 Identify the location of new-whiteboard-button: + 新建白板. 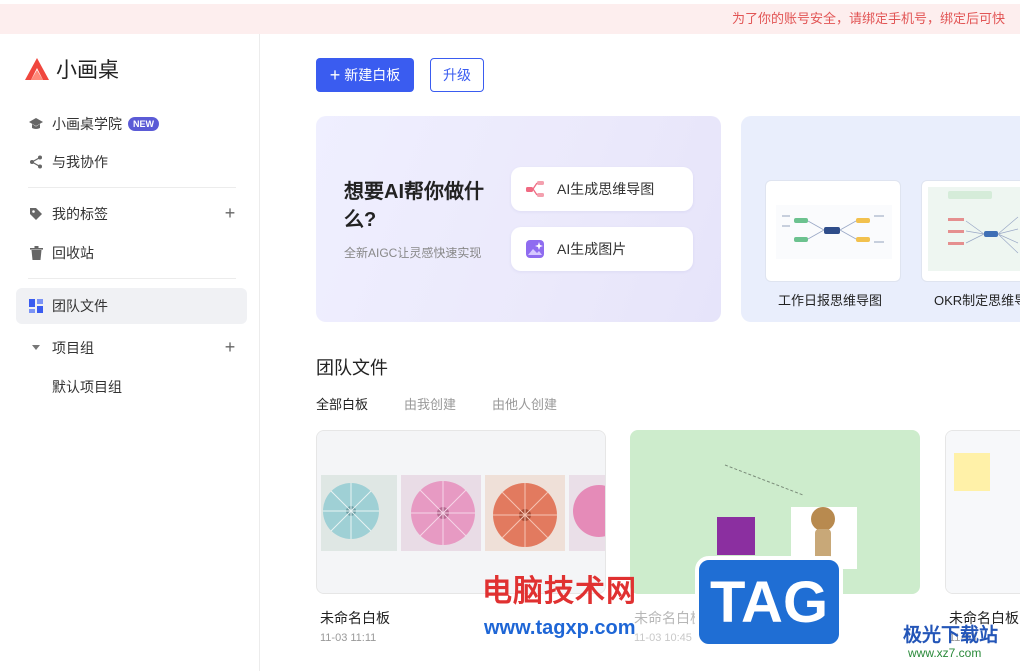
(365, 75).